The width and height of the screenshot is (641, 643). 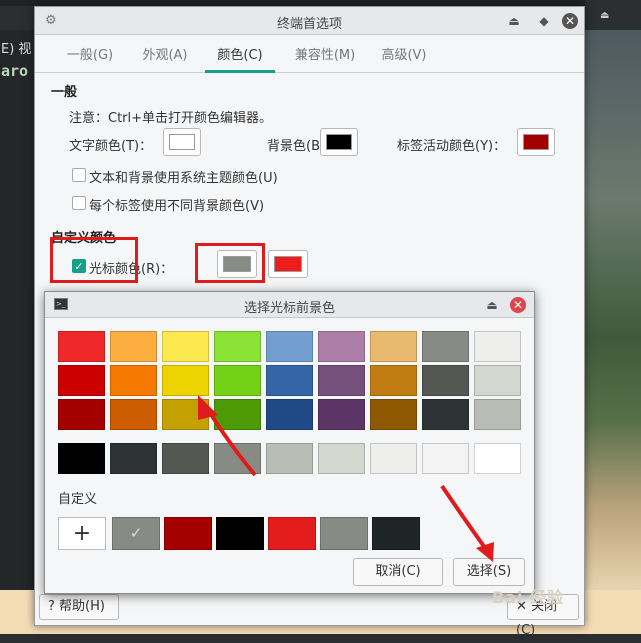 What do you see at coordinates (610, 310) in the screenshot?
I see `wallpaper-plant` at bounding box center [610, 310].